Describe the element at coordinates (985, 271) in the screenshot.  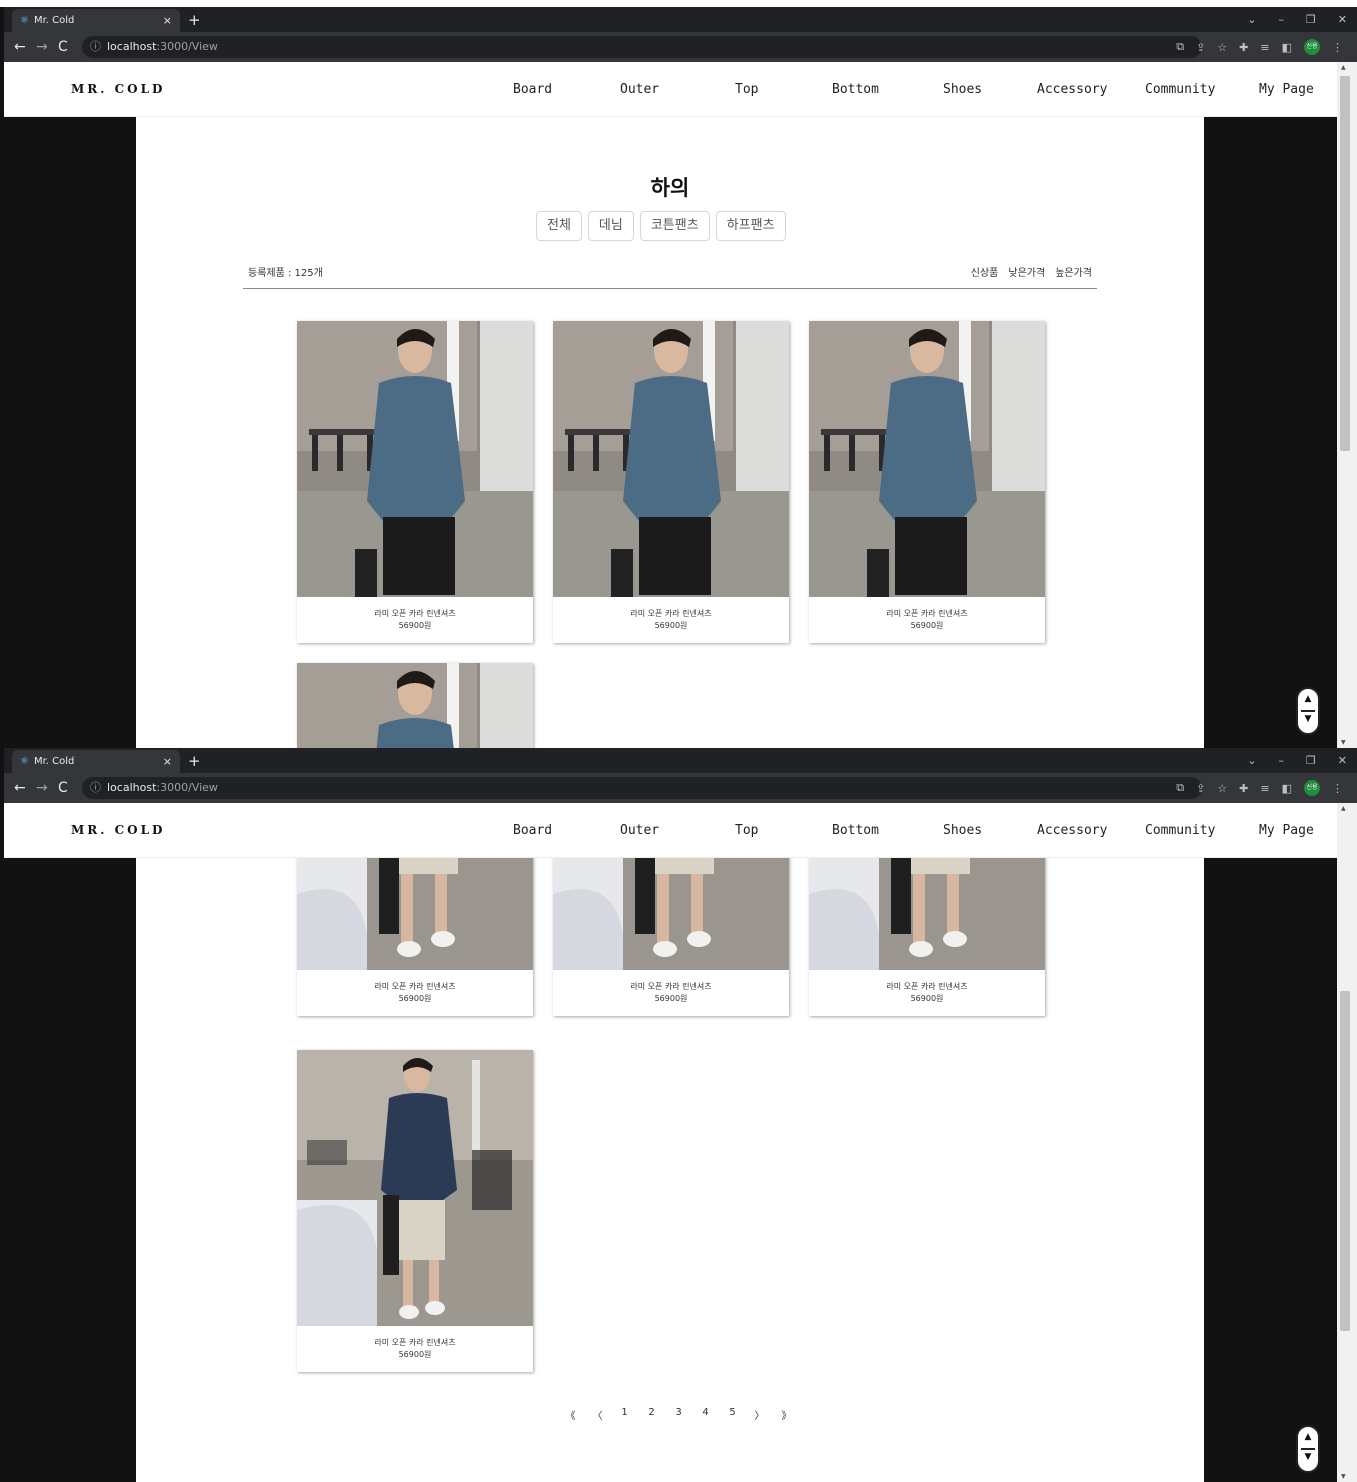
I see `sort-newest: 신상품` at that location.